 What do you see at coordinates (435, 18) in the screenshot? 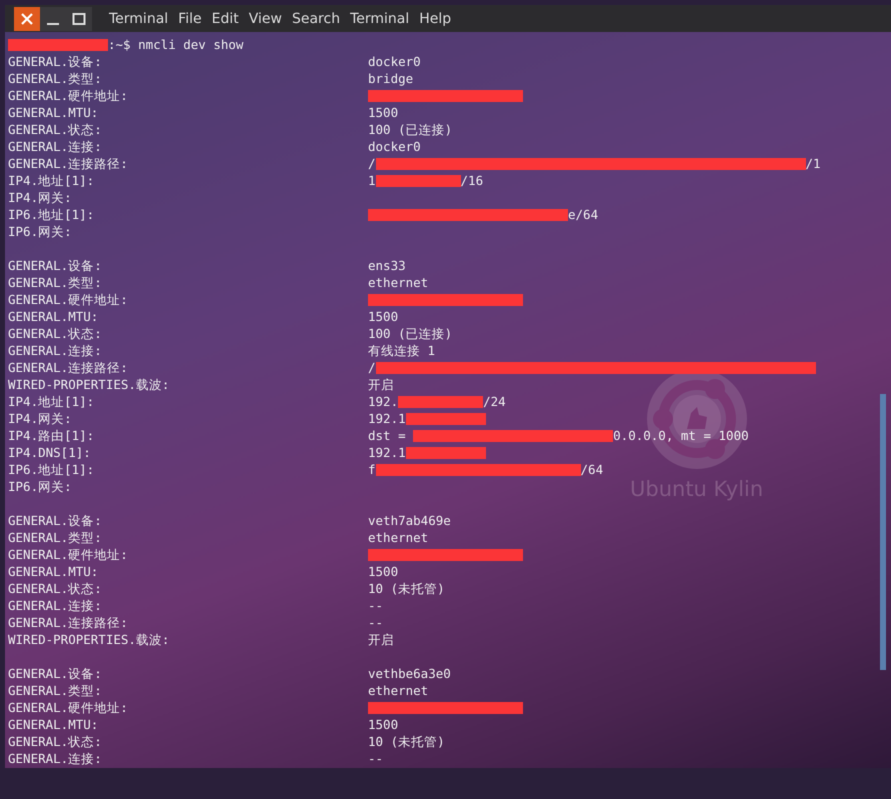
I see `menu-item: Help` at bounding box center [435, 18].